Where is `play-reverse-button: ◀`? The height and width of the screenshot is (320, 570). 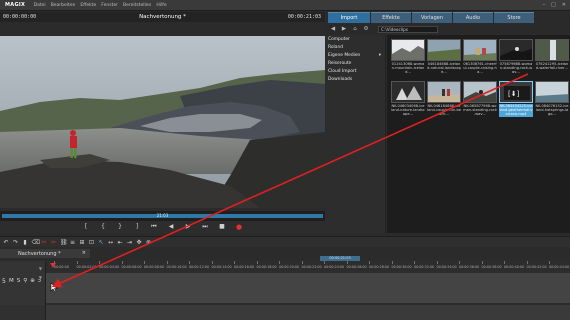 play-reverse-button: ◀ is located at coordinates (171, 227).